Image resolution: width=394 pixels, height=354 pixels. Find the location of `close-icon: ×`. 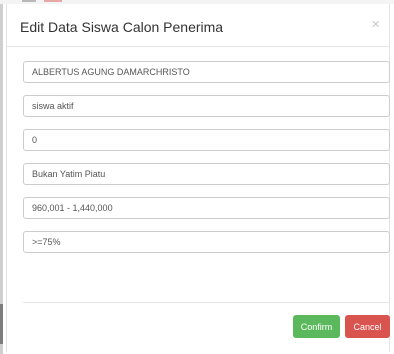

close-icon: × is located at coordinates (375, 24).